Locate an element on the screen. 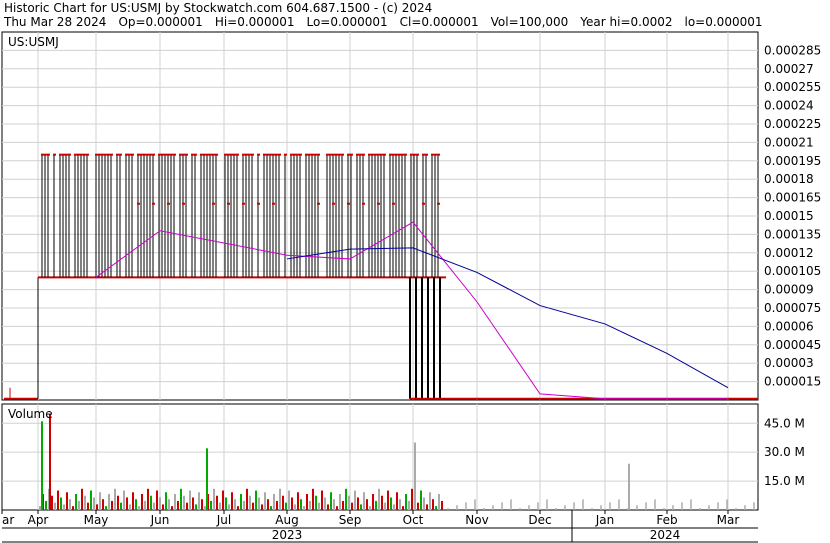 This screenshot has width=830, height=543. x-tick-label: Sep is located at coordinates (350, 520).